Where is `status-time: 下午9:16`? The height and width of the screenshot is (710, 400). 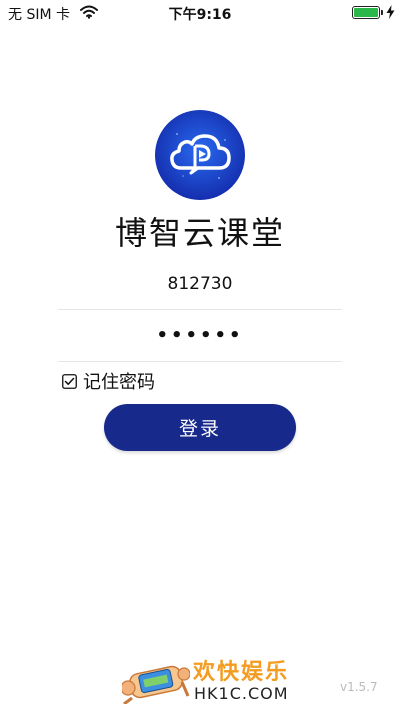
status-time: 下午9:16 is located at coordinates (200, 15).